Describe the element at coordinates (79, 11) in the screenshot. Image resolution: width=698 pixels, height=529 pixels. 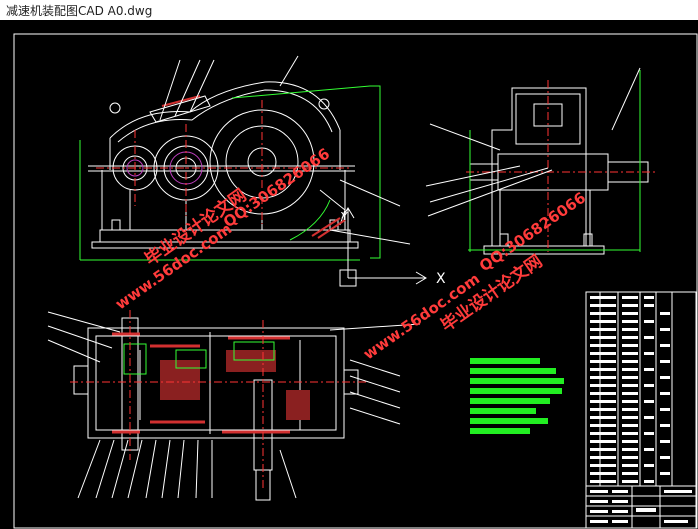
I see `window-title: 减速机装配图CAD A0.dwg` at that location.